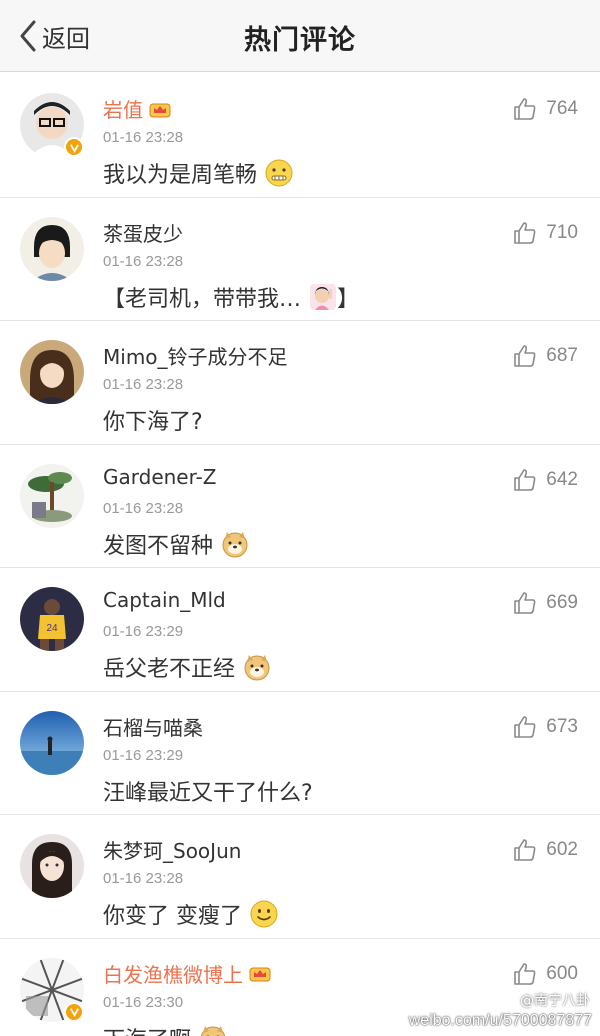 The width and height of the screenshot is (600, 1036). Describe the element at coordinates (147, 1029) in the screenshot. I see `comment-body: 下海了啊` at that location.